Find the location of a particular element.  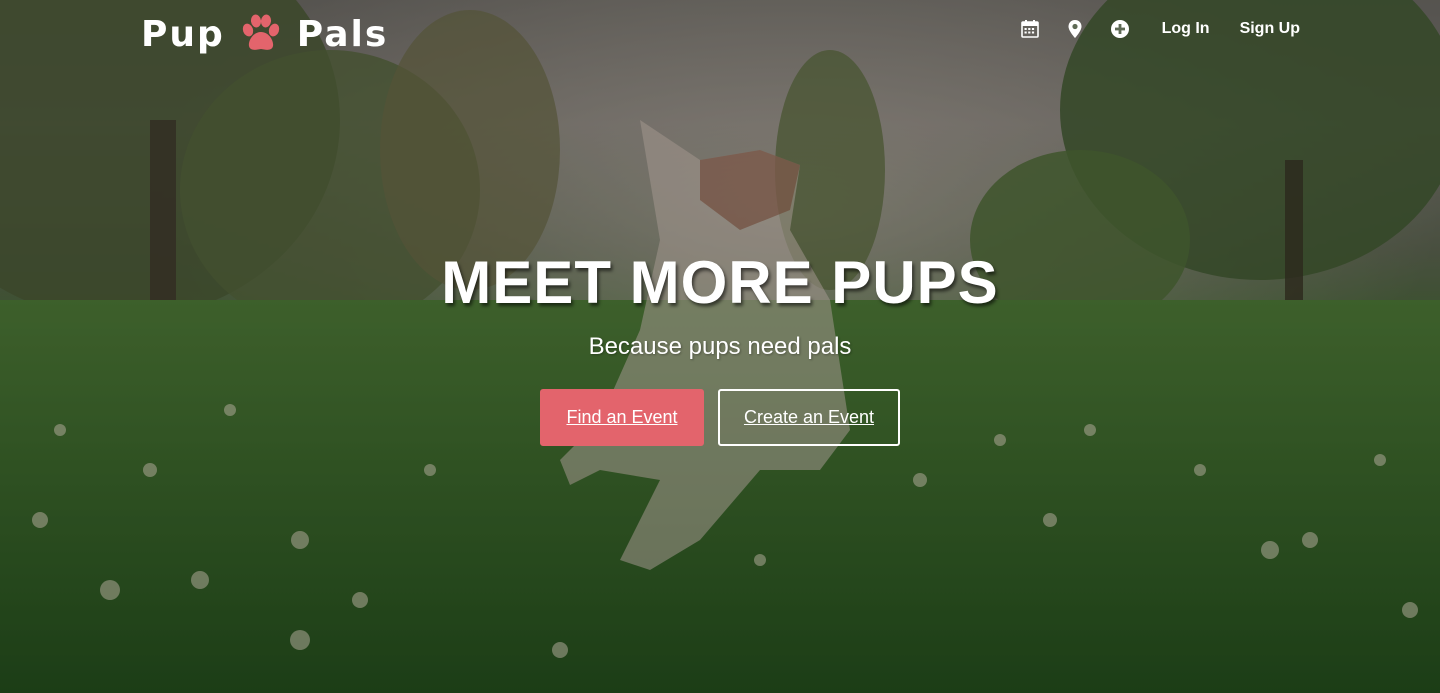

create-event-button: Create an Event is located at coordinates (809, 417).